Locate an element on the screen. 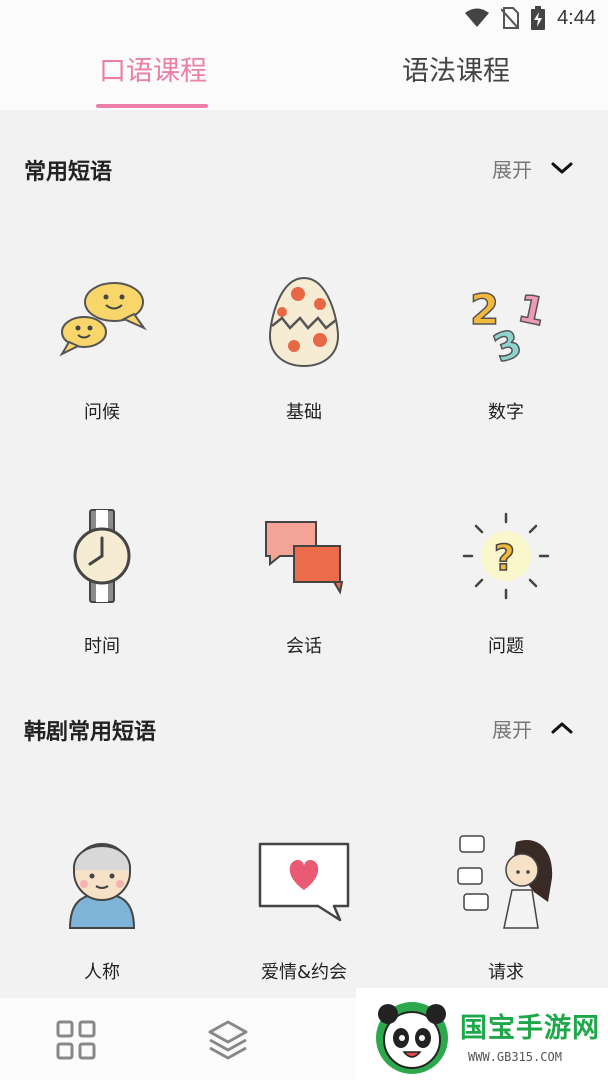  cracked-egg-icon is located at coordinates (304, 322).